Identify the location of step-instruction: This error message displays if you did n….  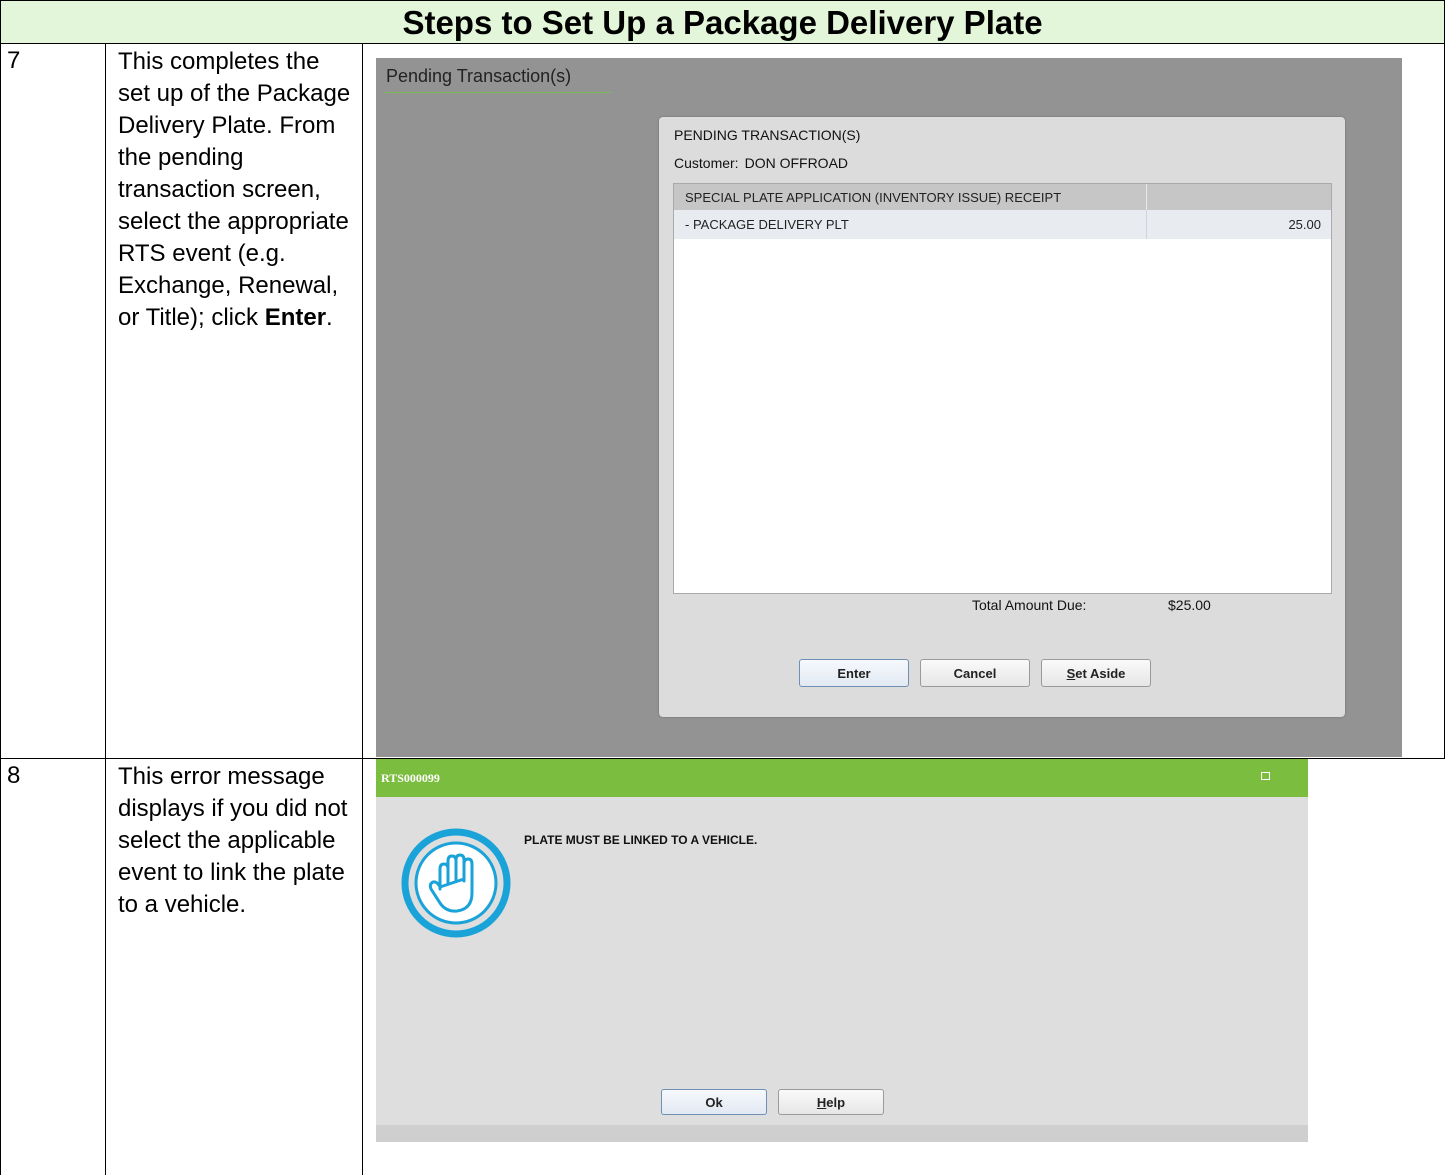
(233, 840).